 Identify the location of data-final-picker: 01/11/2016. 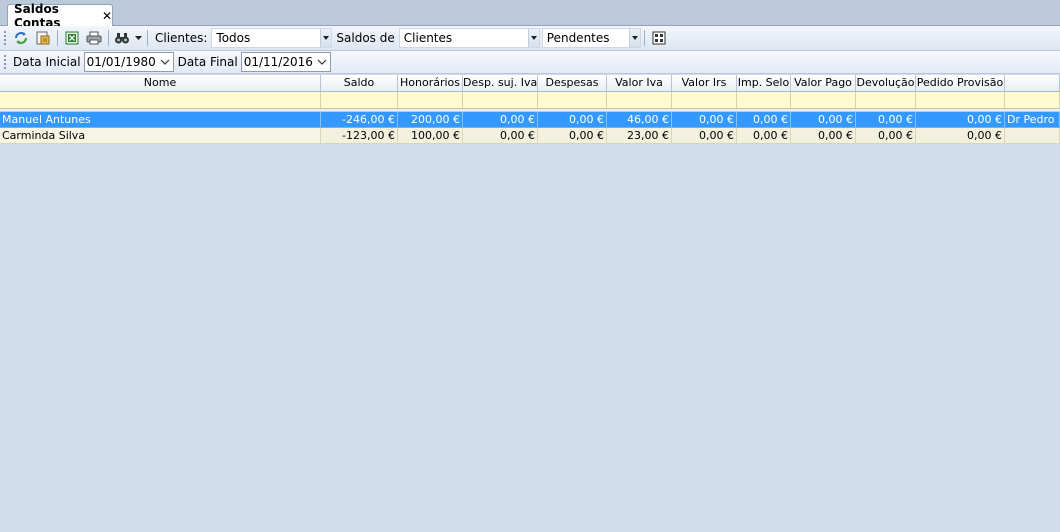
(285, 62).